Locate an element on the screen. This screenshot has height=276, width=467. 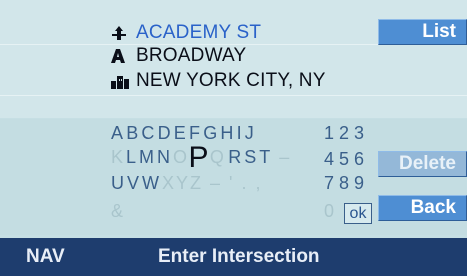
number-keys: 456 is located at coordinates (346, 159).